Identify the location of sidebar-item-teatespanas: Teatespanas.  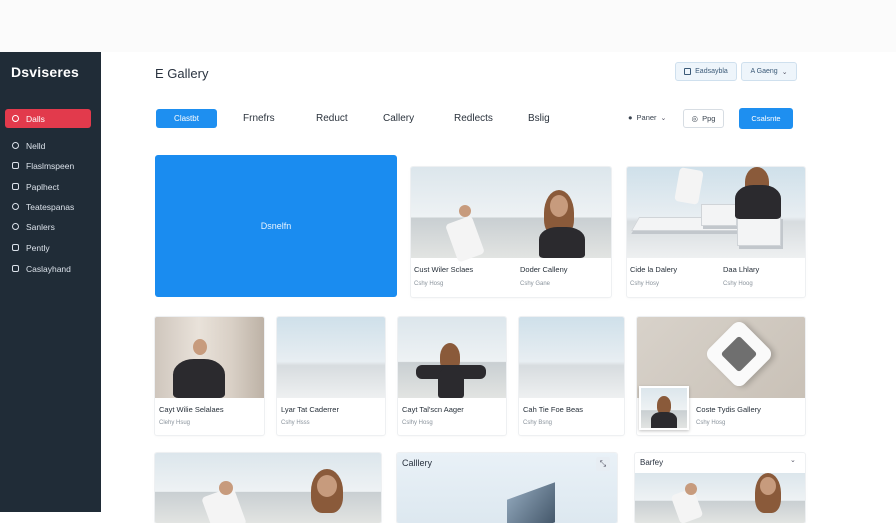
(48, 206).